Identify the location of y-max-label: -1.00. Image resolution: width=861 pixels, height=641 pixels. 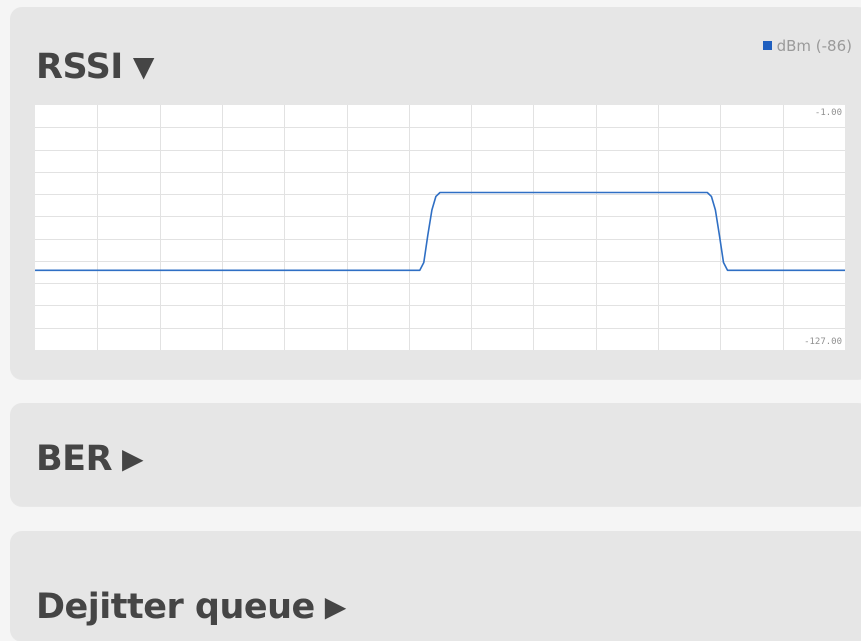
(828, 113).